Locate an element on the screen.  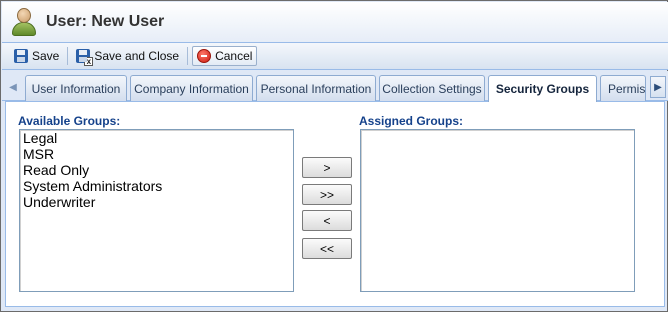
list-item: MSR is located at coordinates (156, 154).